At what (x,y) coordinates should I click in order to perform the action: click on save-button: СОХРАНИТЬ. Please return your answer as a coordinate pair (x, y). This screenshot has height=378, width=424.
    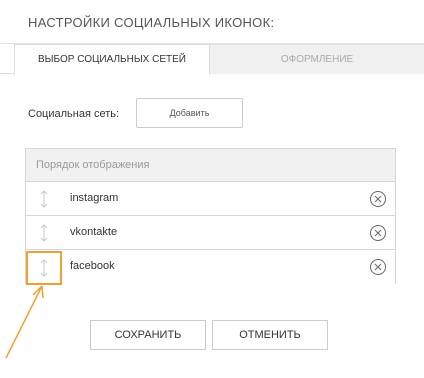
    Looking at the image, I should click on (148, 335).